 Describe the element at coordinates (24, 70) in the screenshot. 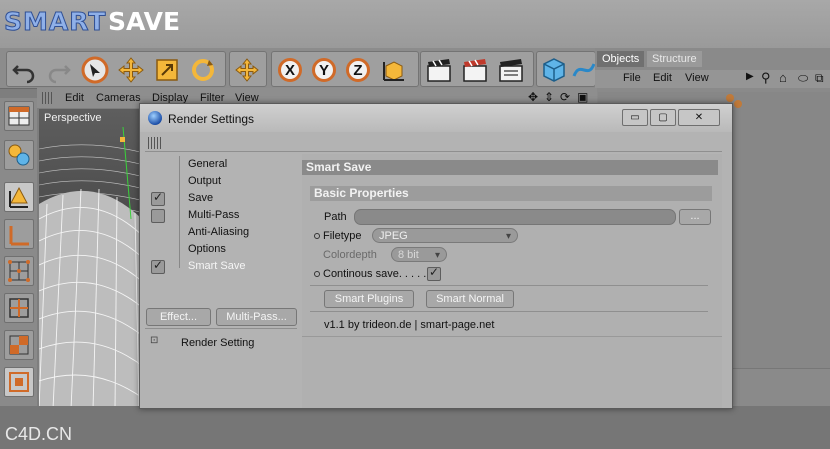

I see `undo-icon` at that location.